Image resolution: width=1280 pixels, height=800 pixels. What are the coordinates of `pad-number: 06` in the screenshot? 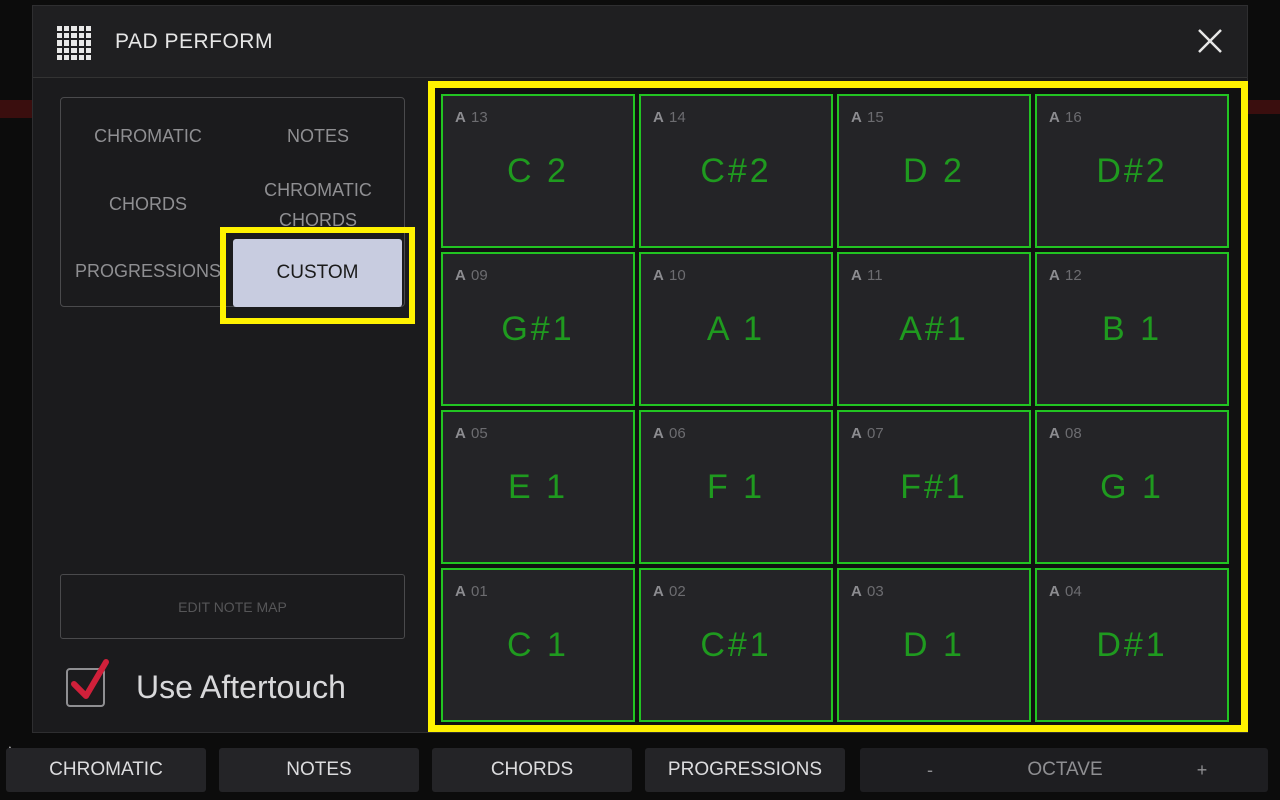 It's located at (677, 433).